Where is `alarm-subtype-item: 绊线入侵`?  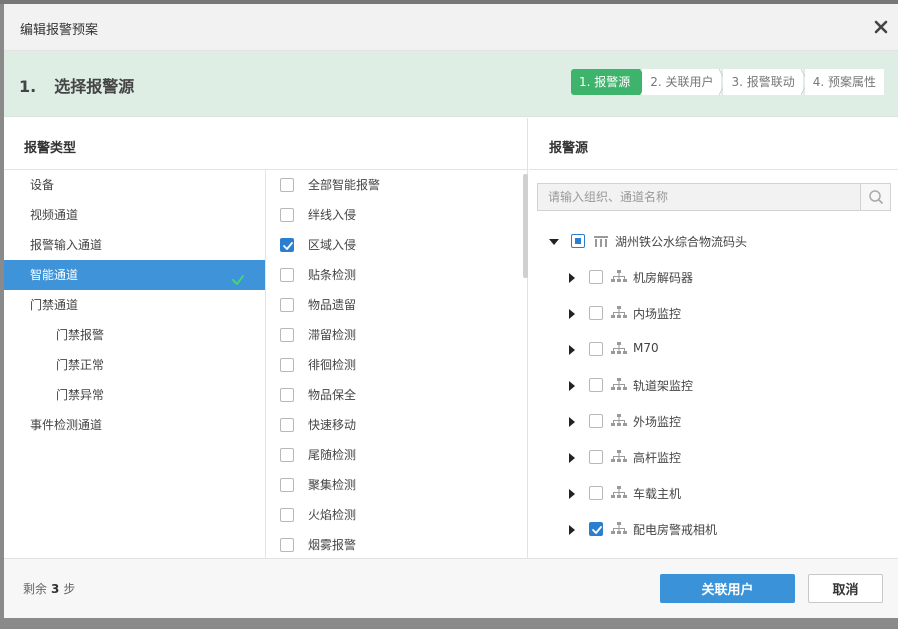 alarm-subtype-item: 绊线入侵 is located at coordinates (396, 215).